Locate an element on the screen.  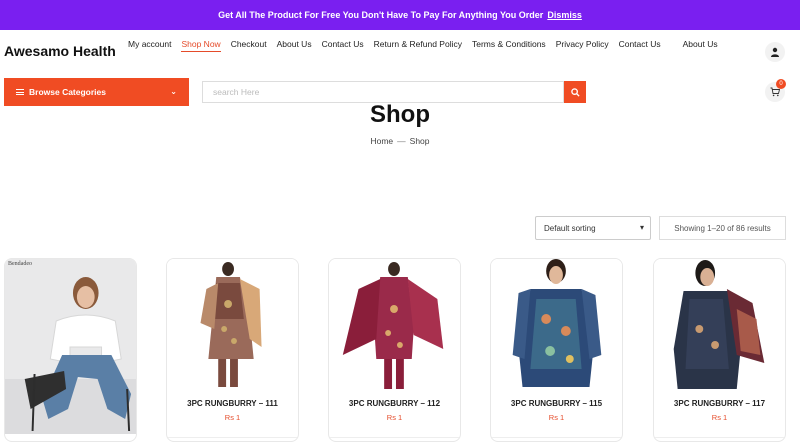
ad-brand-label: Bendadeo is located at coordinates (20, 264).